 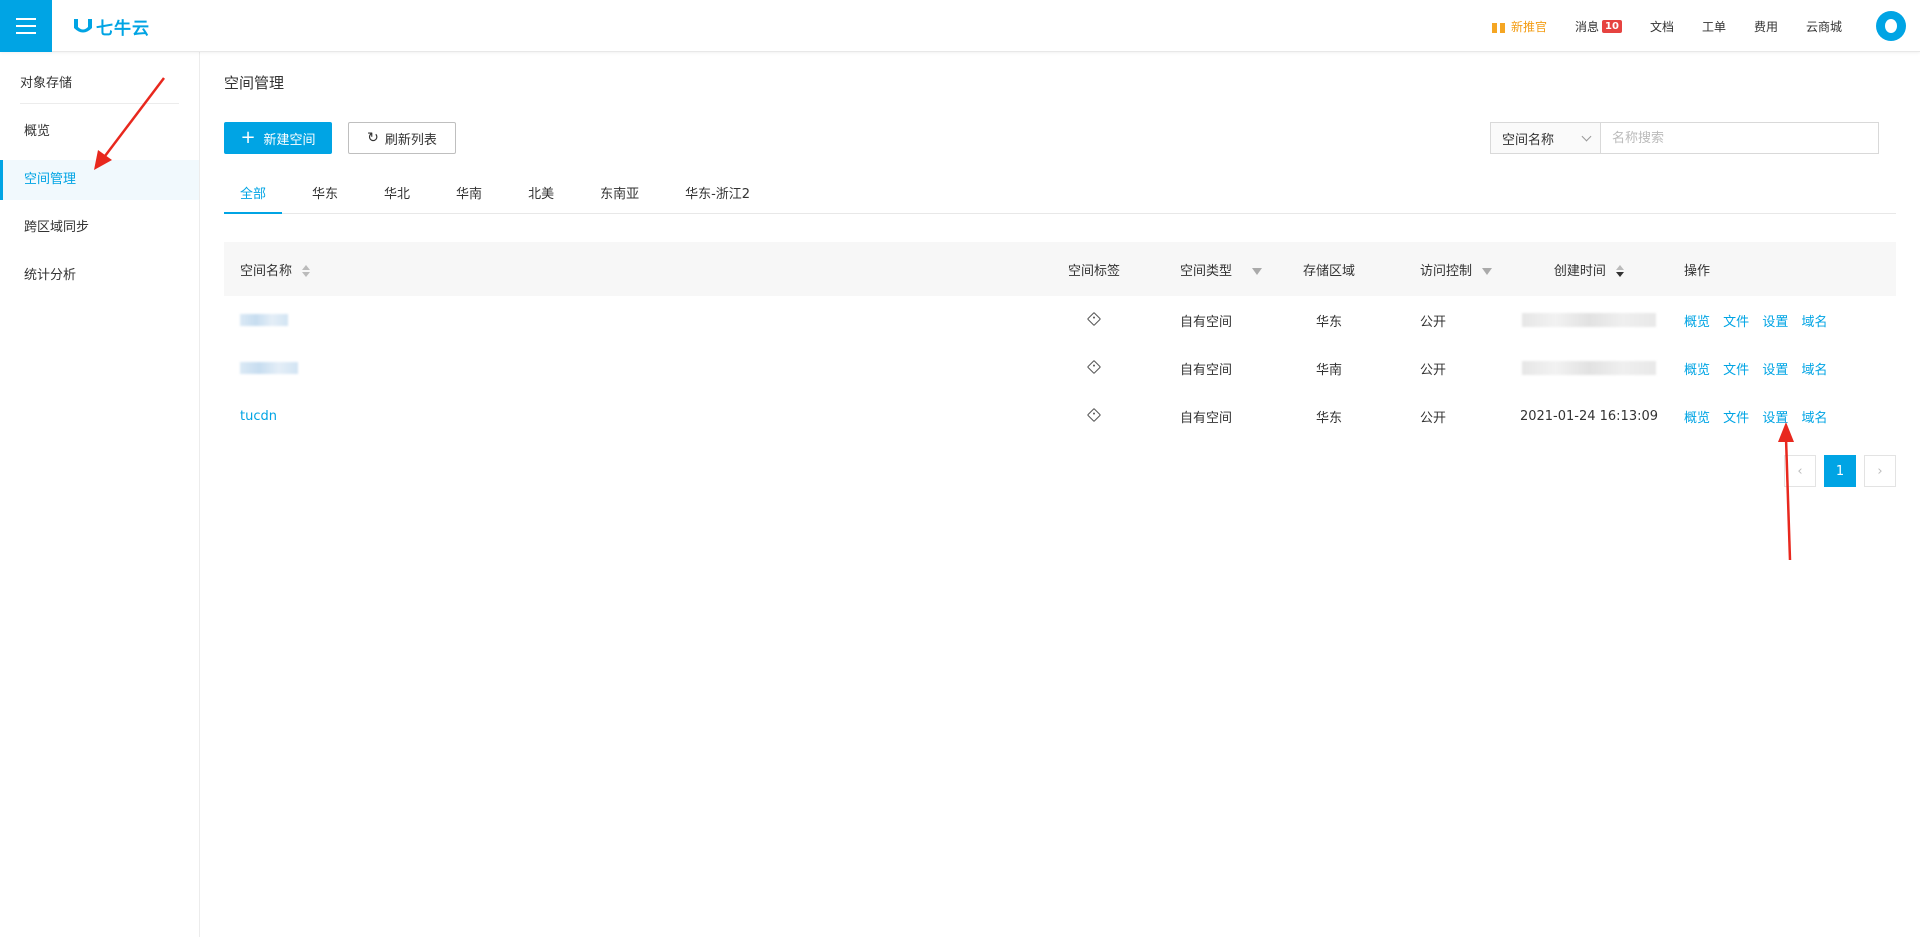 I want to click on header-time: 创建时间, so click(x=1589, y=269).